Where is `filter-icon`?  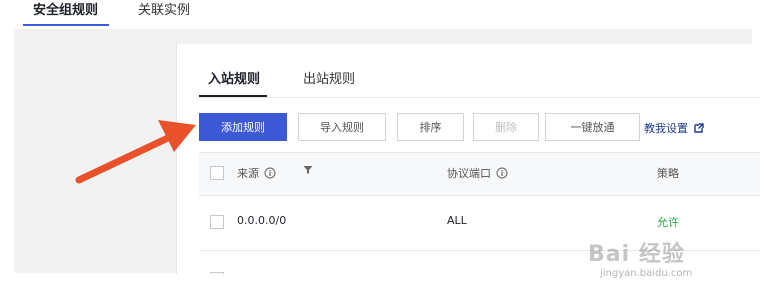 filter-icon is located at coordinates (308, 170).